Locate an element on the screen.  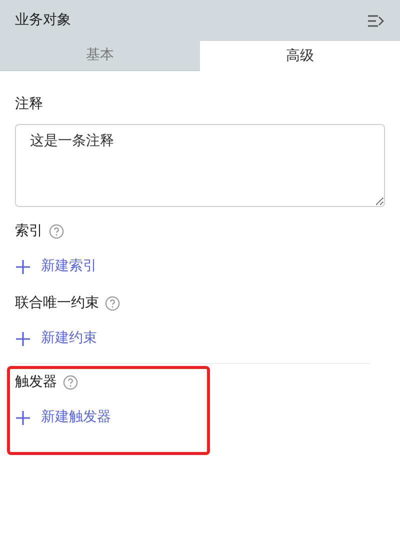
section-label: 联合唯一约束 is located at coordinates (57, 303).